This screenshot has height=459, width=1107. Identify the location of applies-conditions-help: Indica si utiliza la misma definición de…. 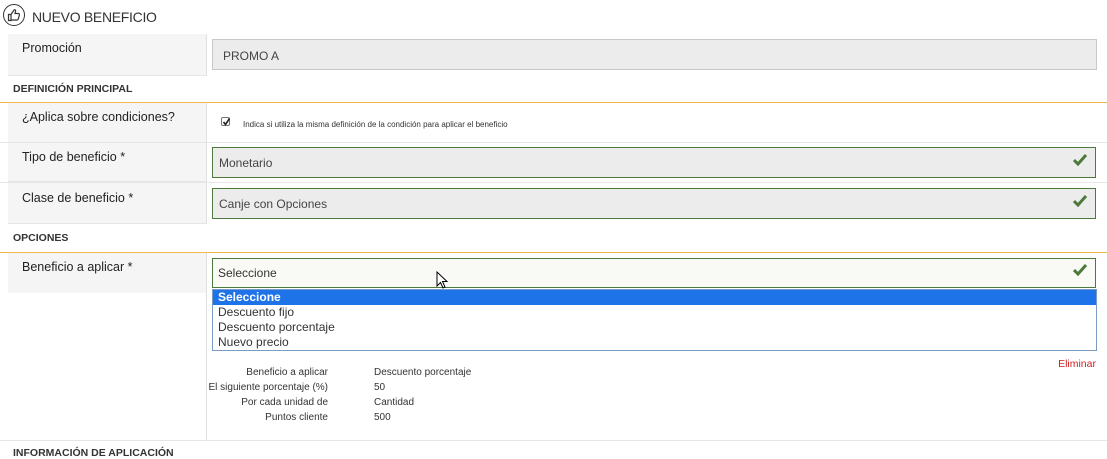
(375, 124).